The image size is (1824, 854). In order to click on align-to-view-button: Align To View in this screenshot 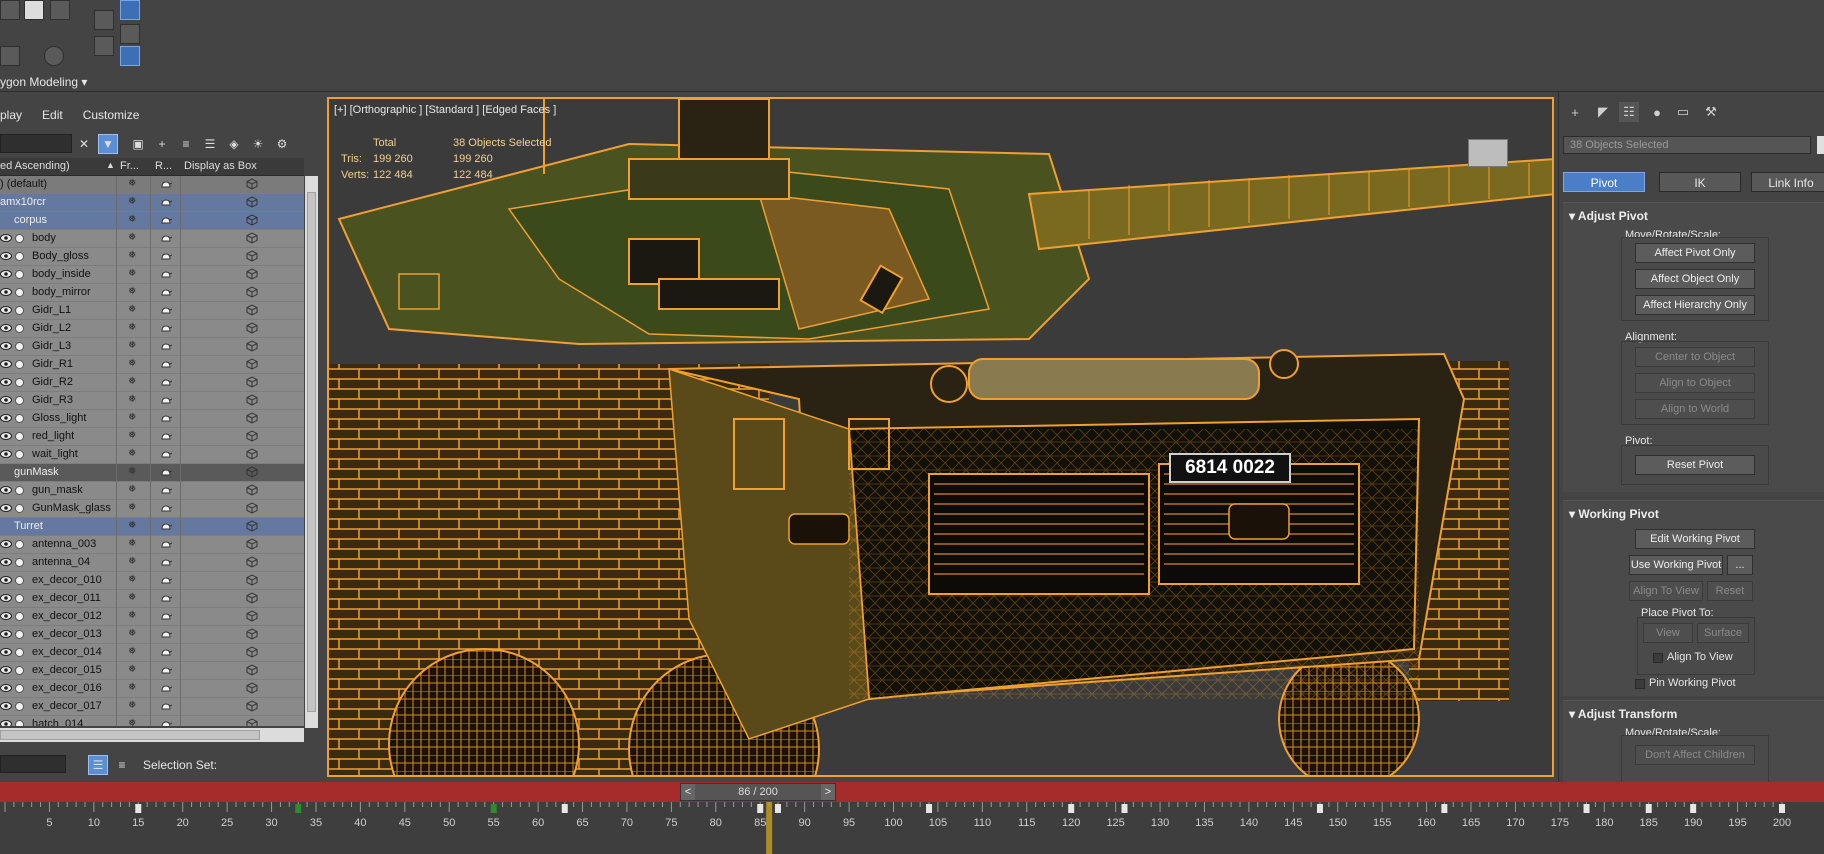, I will do `click(1666, 591)`.